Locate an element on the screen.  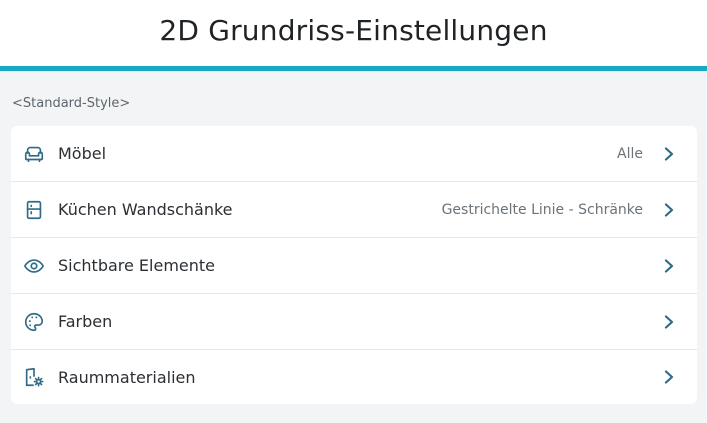
settings-row-label: Küchen Wandschänke is located at coordinates (145, 209).